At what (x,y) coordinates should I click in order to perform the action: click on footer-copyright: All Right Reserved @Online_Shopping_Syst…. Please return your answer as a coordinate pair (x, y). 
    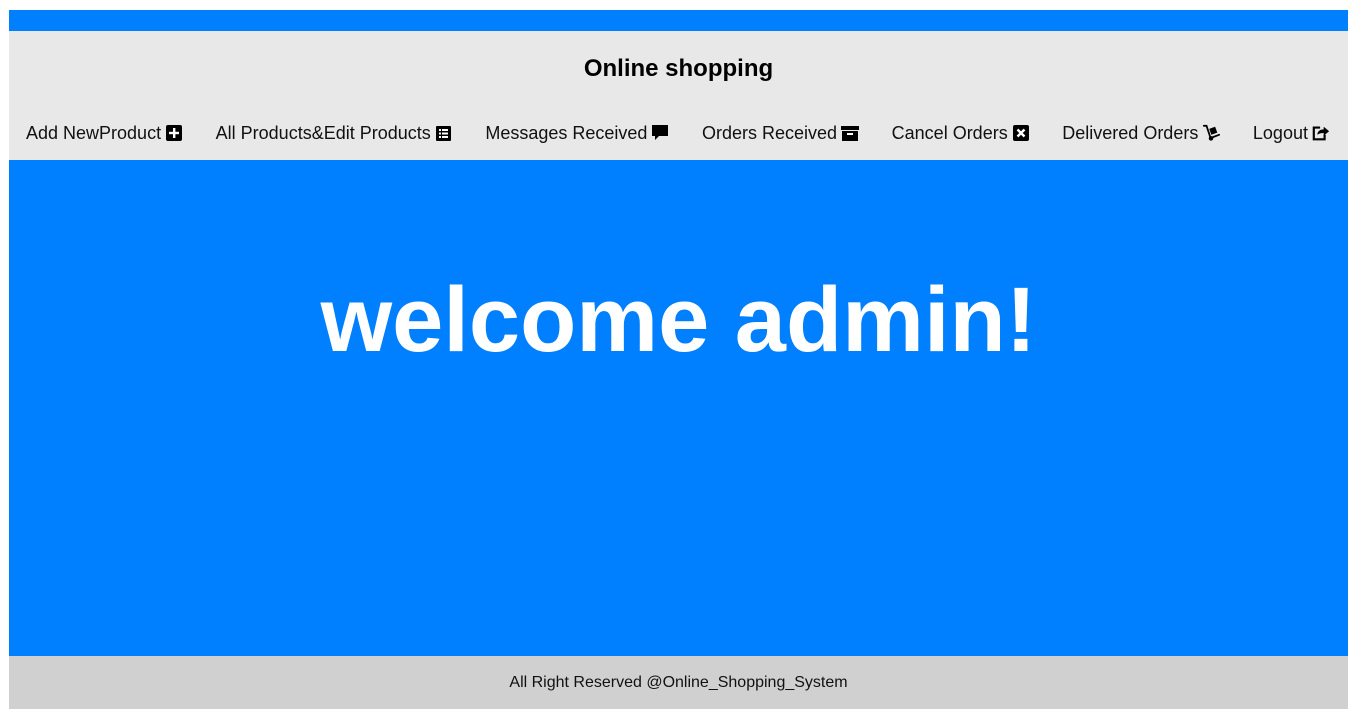
    Looking at the image, I should click on (678, 682).